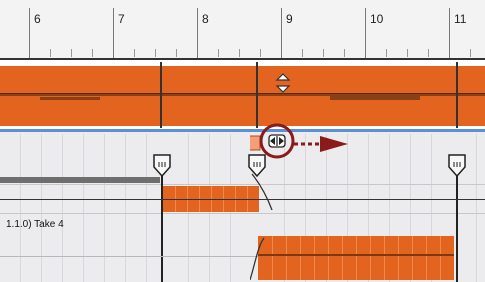 Image resolution: width=485 pixels, height=282 pixels. I want to click on bar-label-6: 6, so click(37, 19).